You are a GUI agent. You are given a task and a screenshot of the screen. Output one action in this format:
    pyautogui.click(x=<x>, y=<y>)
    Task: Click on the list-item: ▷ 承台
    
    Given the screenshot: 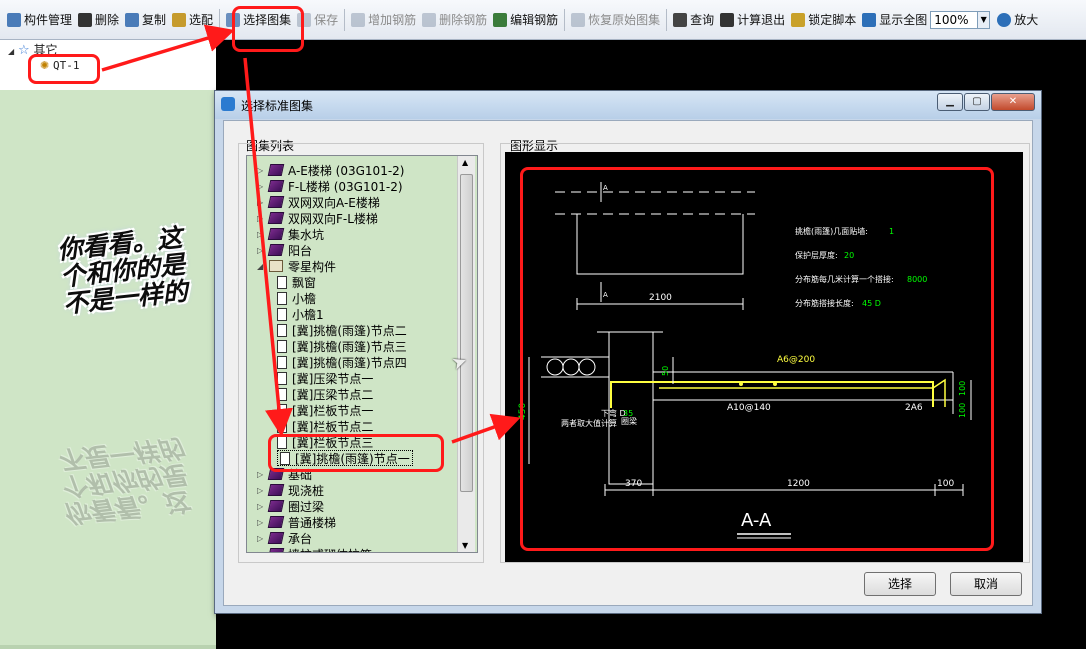 What is the action you would take?
    pyautogui.click(x=284, y=538)
    